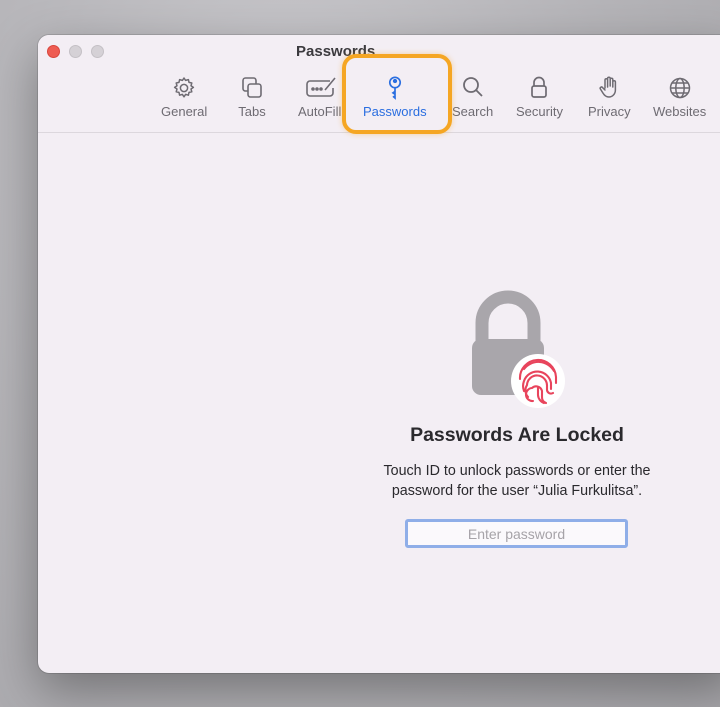 The image size is (720, 707). What do you see at coordinates (320, 87) in the screenshot?
I see `autofill-icon` at bounding box center [320, 87].